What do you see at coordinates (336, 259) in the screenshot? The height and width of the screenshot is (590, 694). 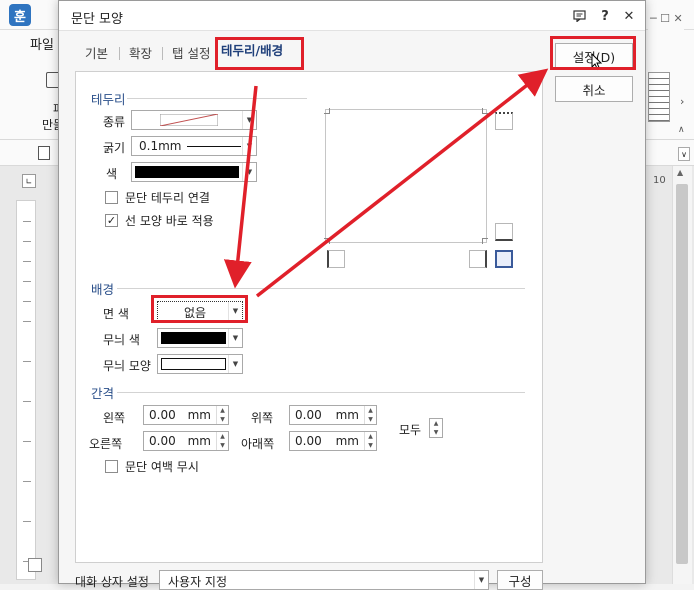 I see `border-left-button` at bounding box center [336, 259].